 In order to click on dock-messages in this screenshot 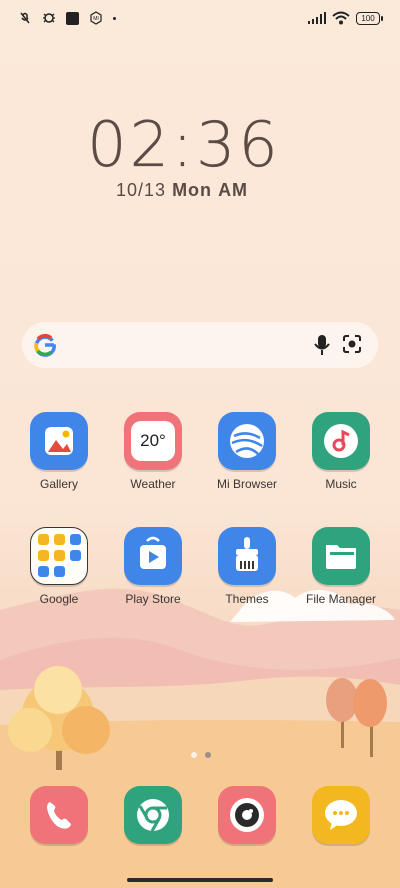, I will do `click(341, 815)`.